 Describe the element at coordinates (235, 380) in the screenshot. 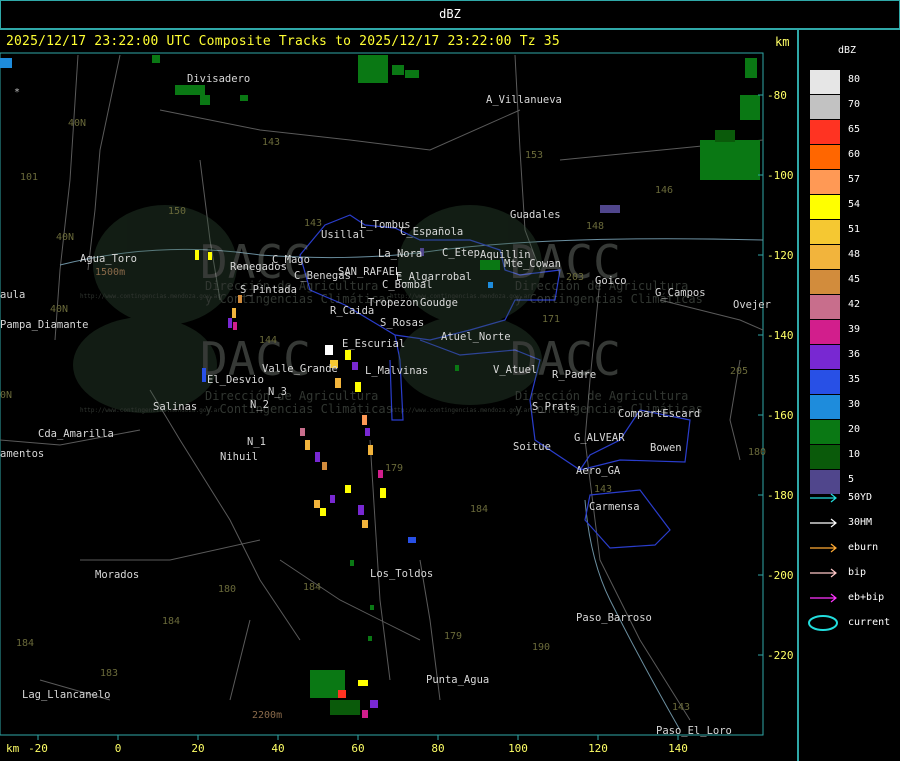

I see `place-el-desvio: El_Desvio` at that location.